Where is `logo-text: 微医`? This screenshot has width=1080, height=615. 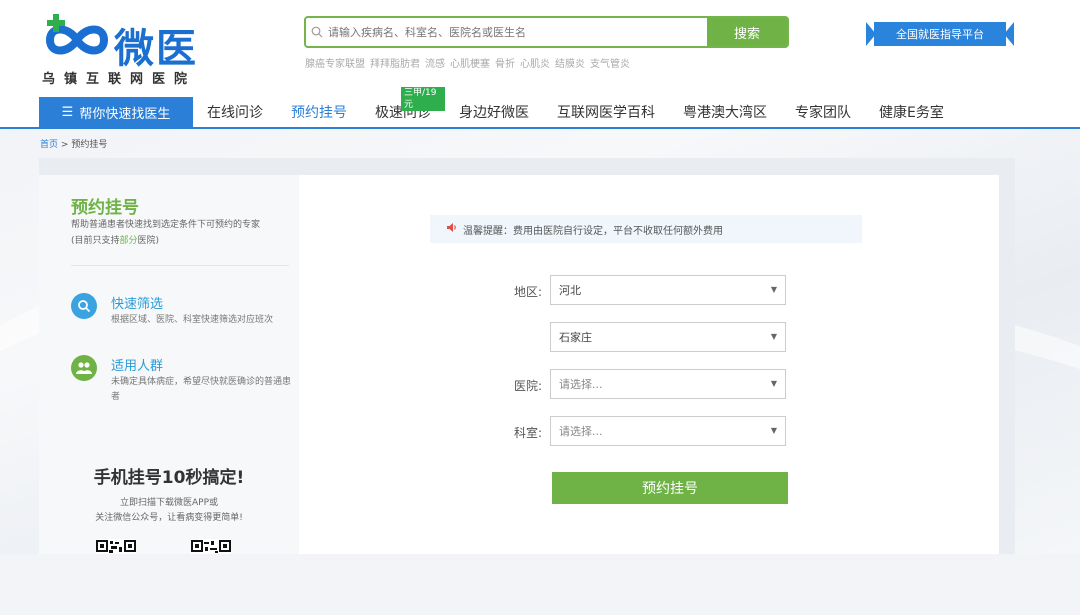
logo-text: 微医 is located at coordinates (156, 49).